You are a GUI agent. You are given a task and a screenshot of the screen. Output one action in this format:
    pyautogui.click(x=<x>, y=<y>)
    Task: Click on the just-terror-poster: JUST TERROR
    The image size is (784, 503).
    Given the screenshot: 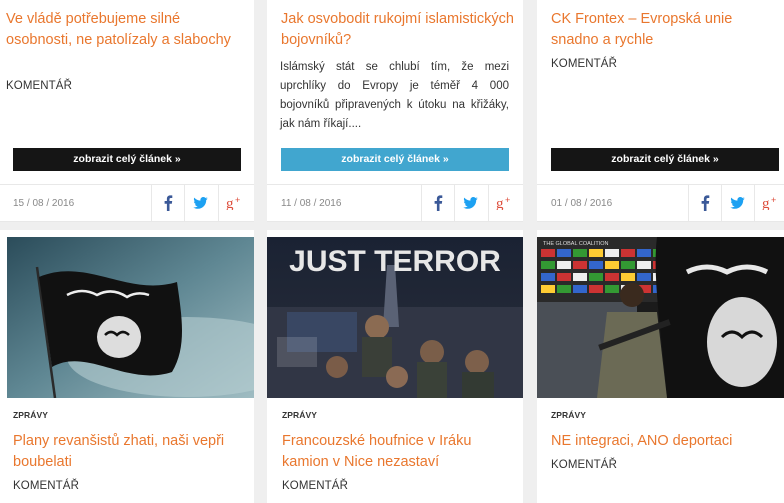 What is the action you would take?
    pyautogui.click(x=395, y=317)
    